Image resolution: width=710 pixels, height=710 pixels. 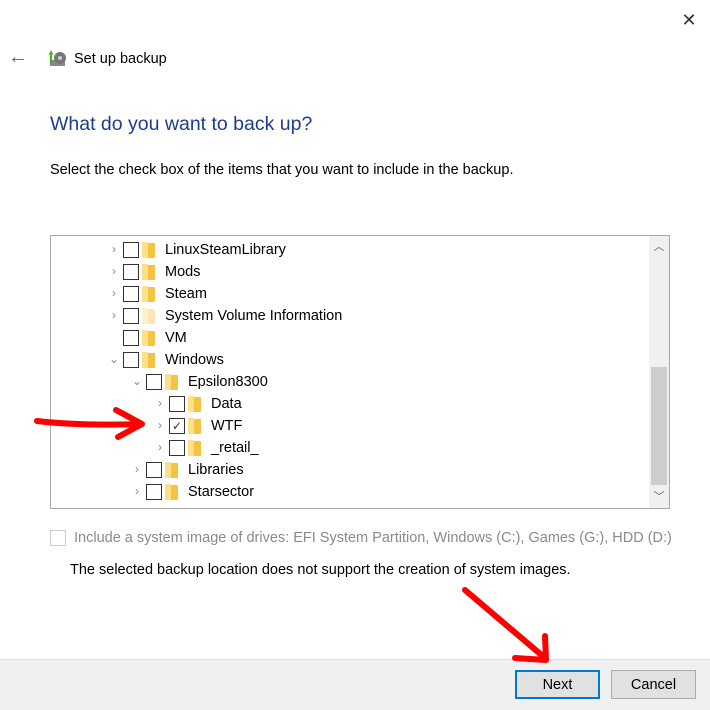 I want to click on tree-item: › LinuxSteamLibrary, so click(x=349, y=250).